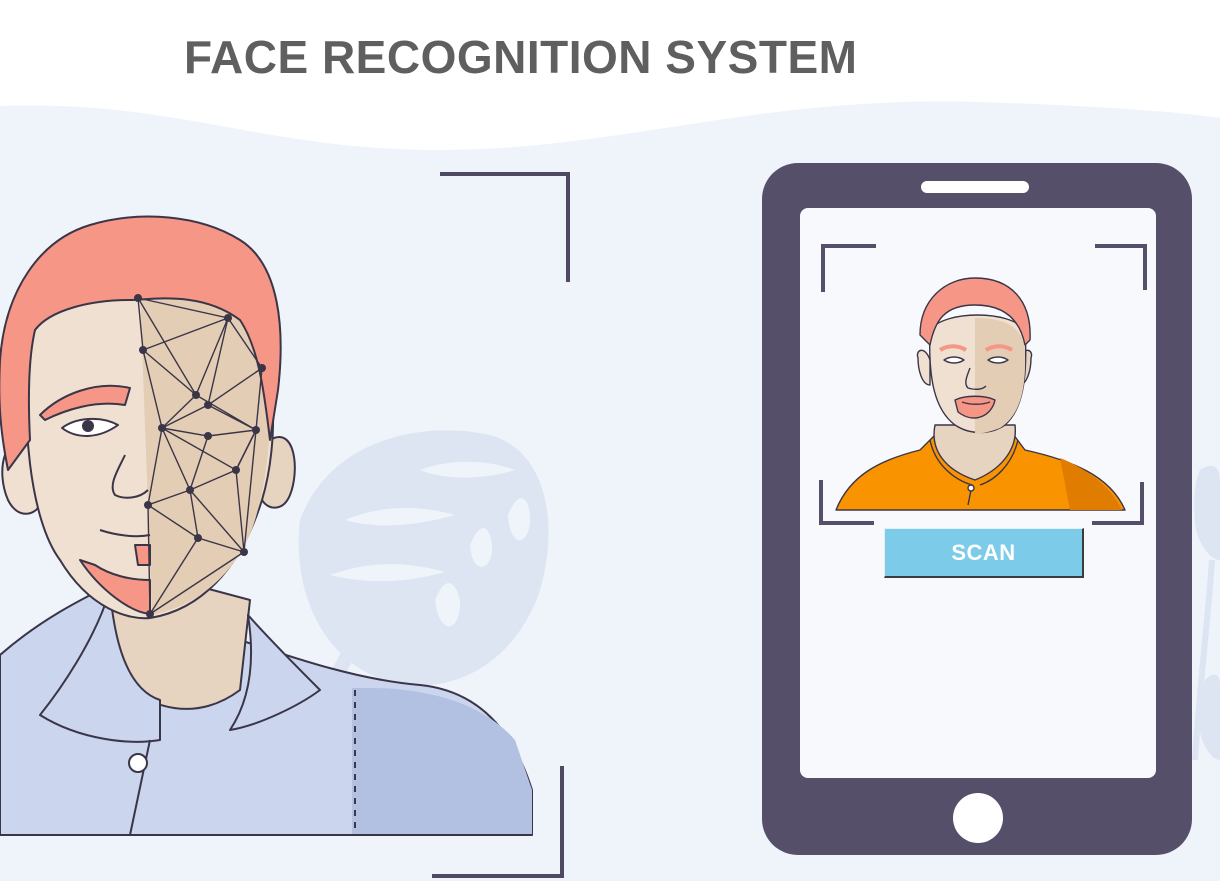 The height and width of the screenshot is (881, 1220). What do you see at coordinates (521, 57) in the screenshot?
I see `page-title: FACE RECOGNITION SYSTEM` at bounding box center [521, 57].